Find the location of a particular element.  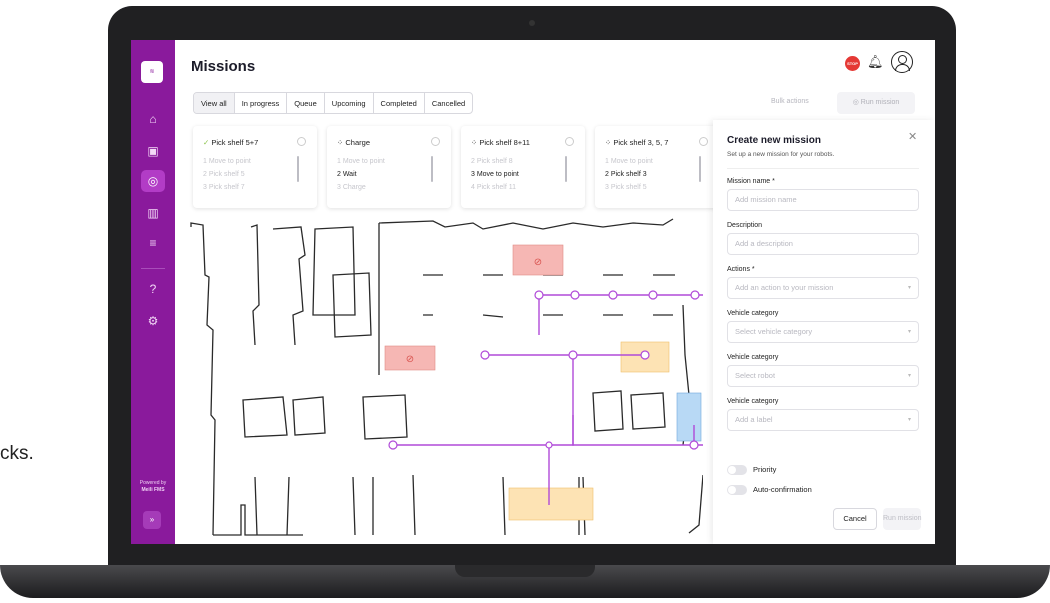

mission-card: ⁘ Charge 1 Move to point 2 Wait 3 Charge is located at coordinates (389, 167).